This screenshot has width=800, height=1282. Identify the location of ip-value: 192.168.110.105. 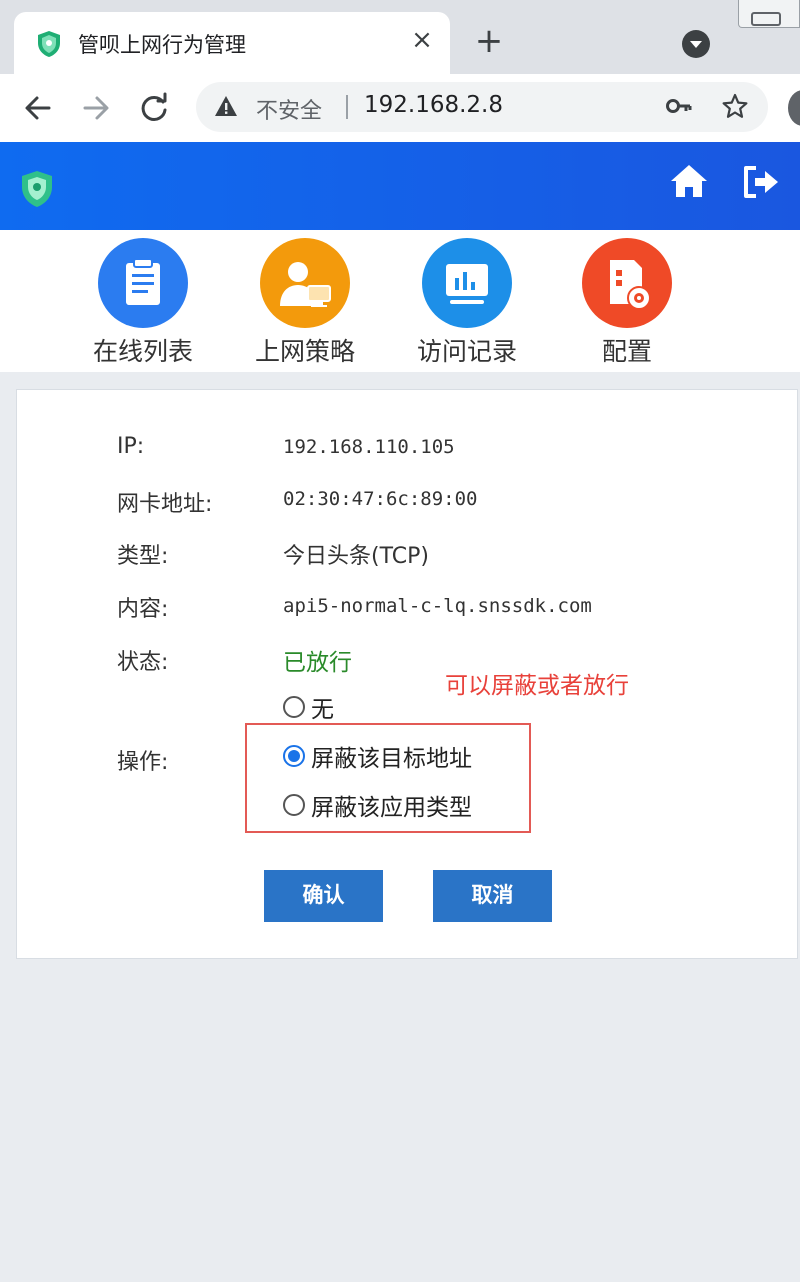
(369, 447).